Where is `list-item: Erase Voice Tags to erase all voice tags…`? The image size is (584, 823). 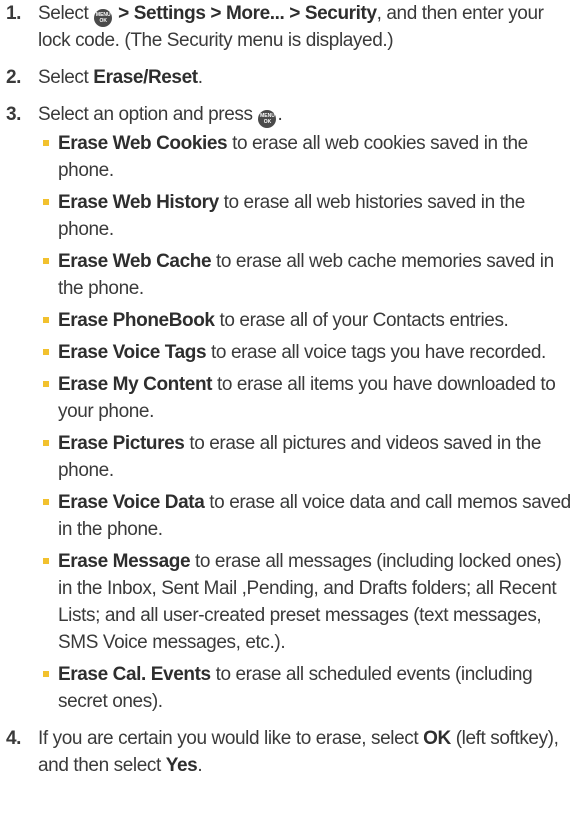 list-item: Erase Voice Tags to erase all voice tags… is located at coordinates (309, 352).